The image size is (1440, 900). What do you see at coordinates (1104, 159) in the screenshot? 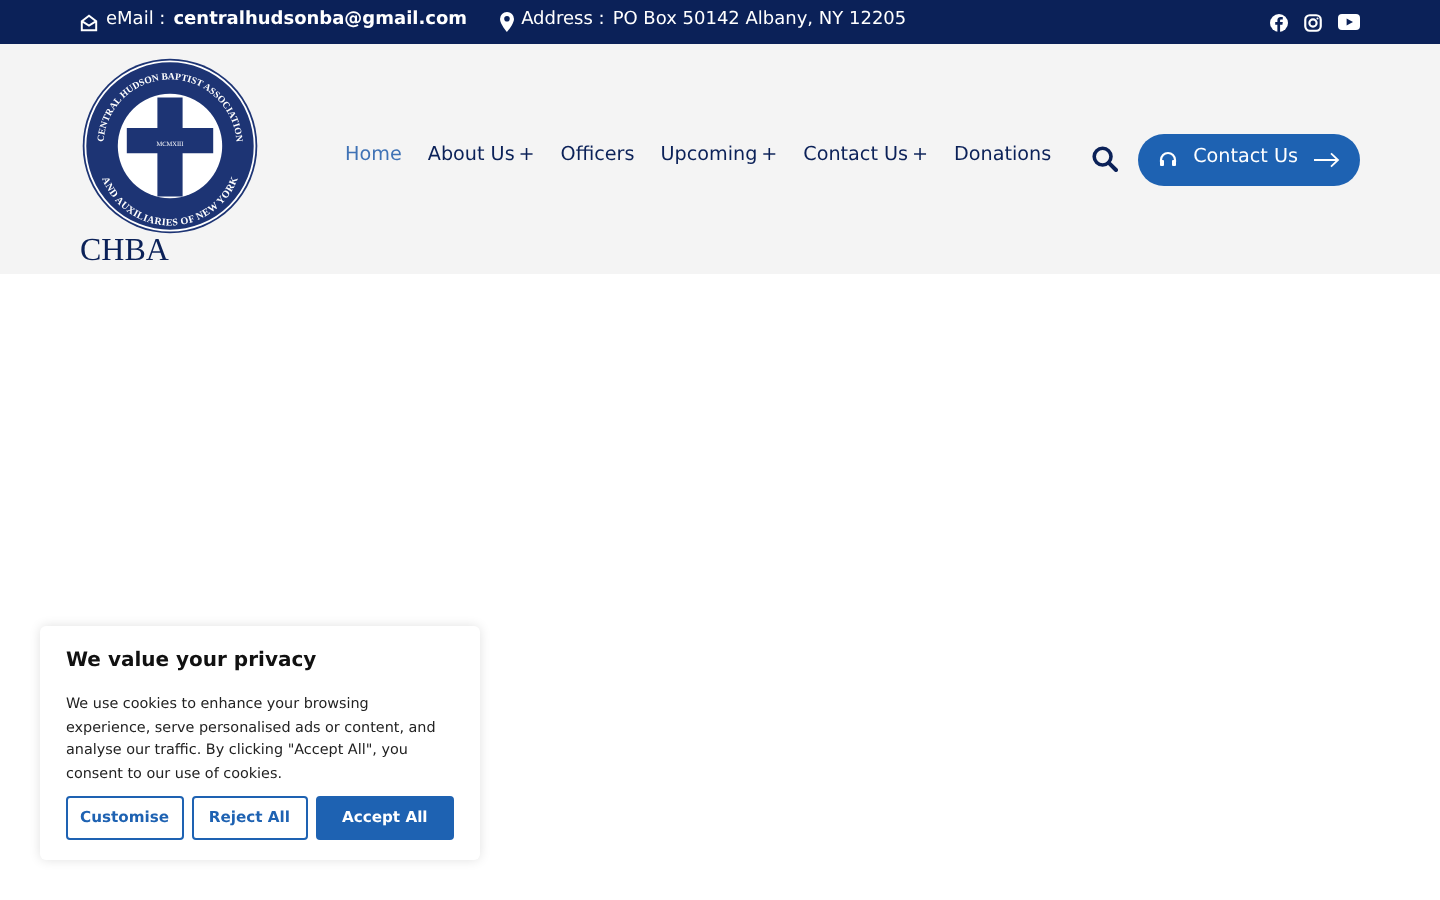
I see `search-icon` at bounding box center [1104, 159].